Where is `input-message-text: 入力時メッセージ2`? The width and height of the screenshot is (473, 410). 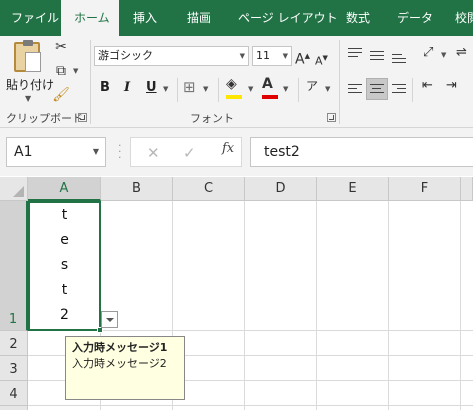 input-message-text: 入力時メッセージ2 is located at coordinates (119, 363).